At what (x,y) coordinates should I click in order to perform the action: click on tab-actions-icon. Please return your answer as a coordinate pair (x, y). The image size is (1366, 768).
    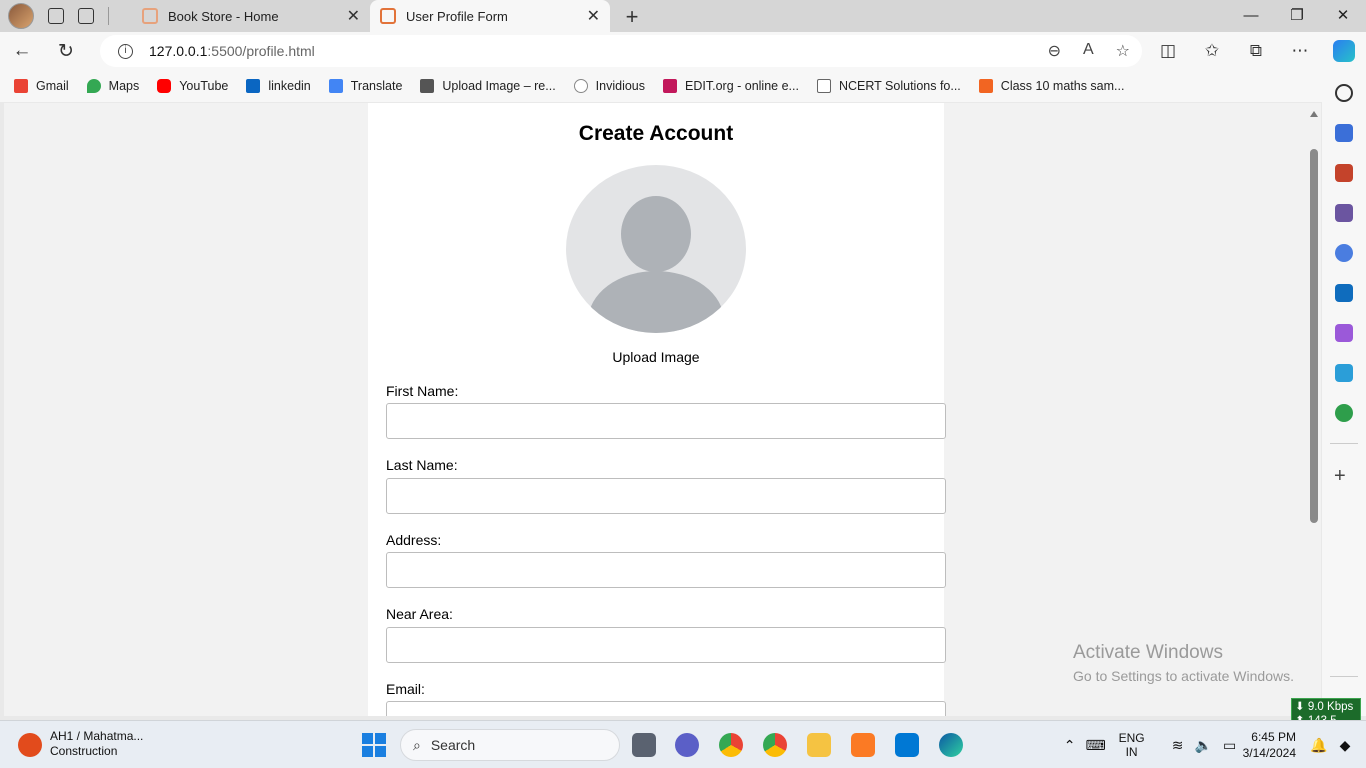
    Looking at the image, I should click on (86, 16).